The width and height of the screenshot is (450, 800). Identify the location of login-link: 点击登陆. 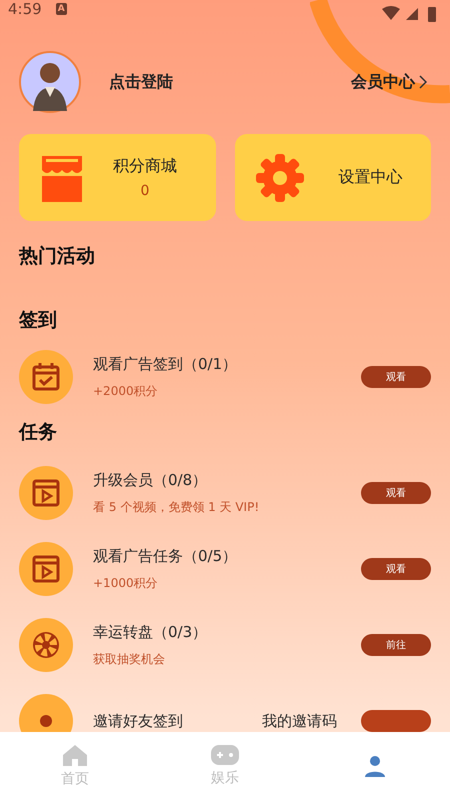
(230, 82).